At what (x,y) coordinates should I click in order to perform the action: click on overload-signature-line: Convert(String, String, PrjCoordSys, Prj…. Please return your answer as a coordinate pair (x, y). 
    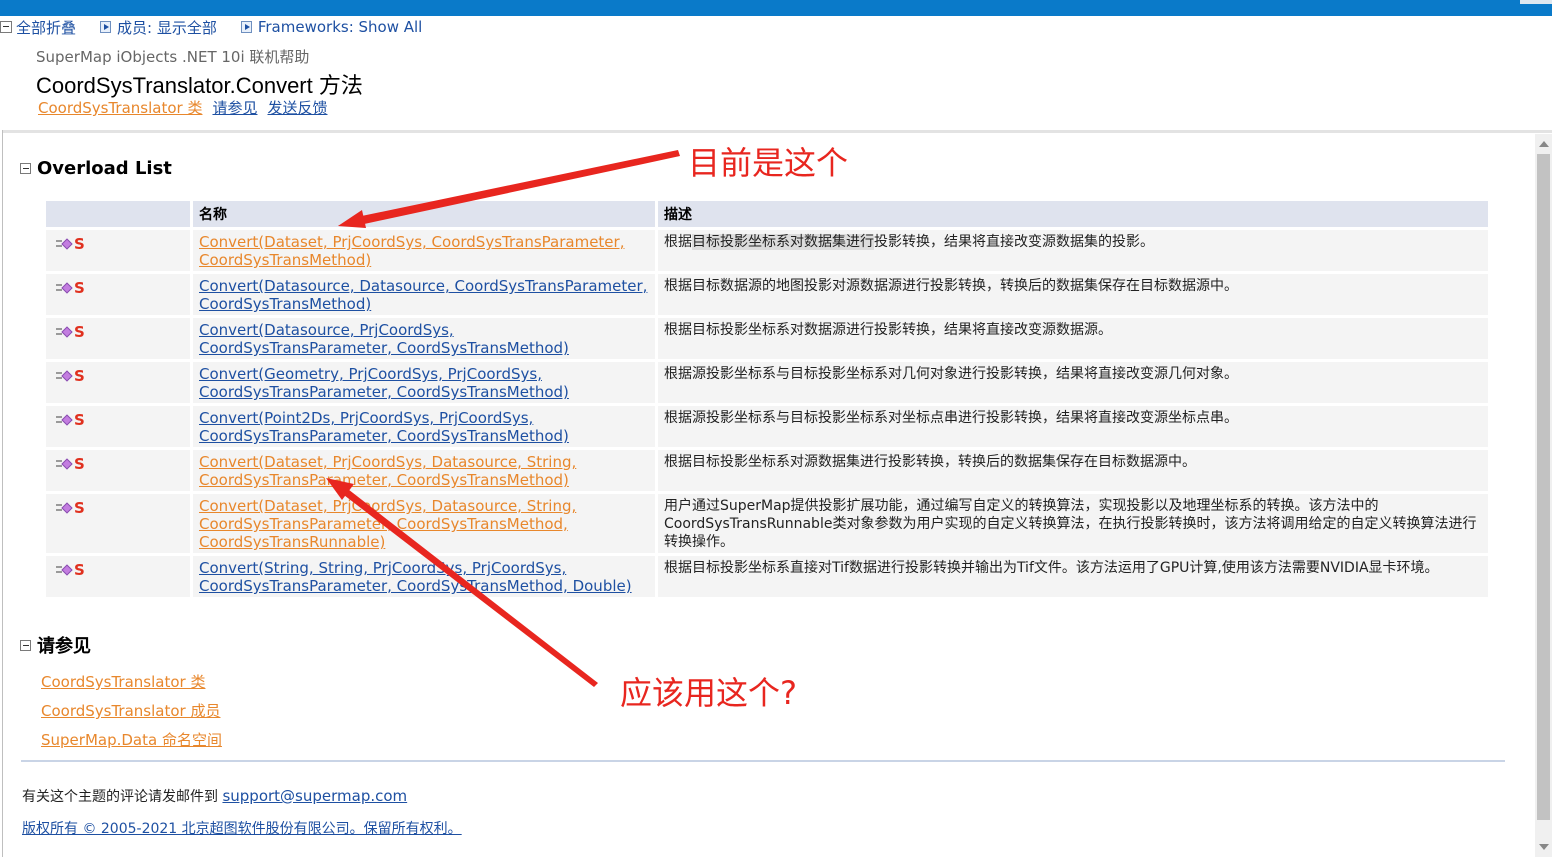
    Looking at the image, I should click on (383, 568).